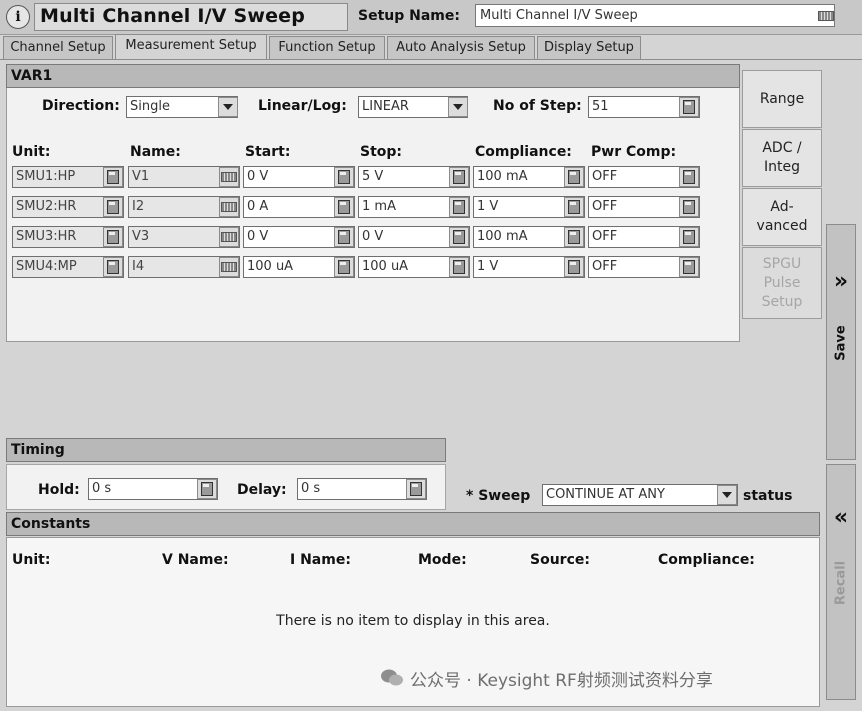 The image size is (862, 711). I want to click on spgu-pulse-setup-button: SPGU Pulse Setup, so click(782, 283).